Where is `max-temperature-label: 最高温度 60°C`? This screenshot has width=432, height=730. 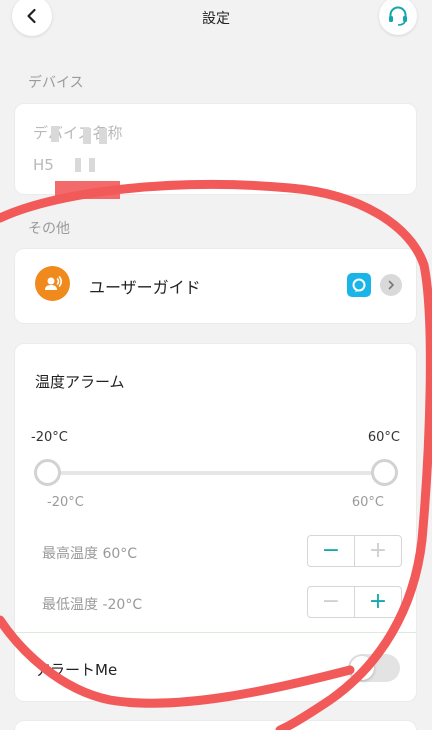
max-temperature-label: 最高温度 60°C is located at coordinates (90, 554).